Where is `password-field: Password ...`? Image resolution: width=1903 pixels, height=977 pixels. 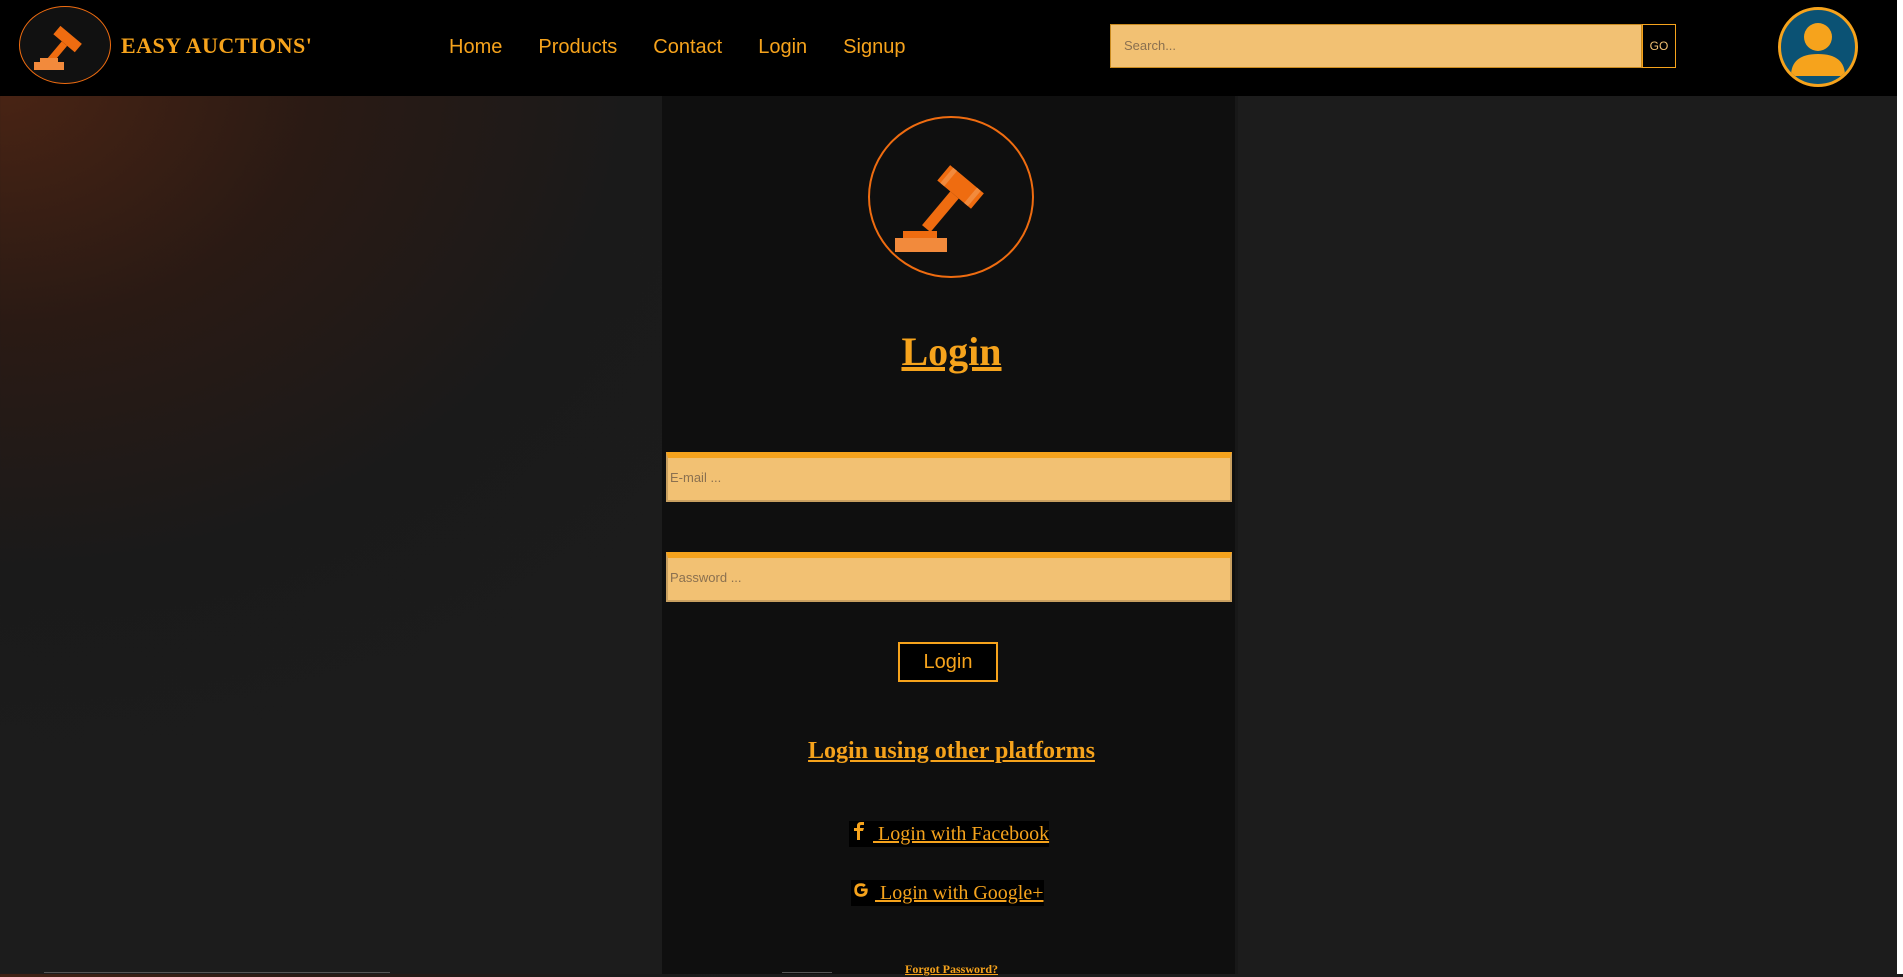
password-field: Password ... is located at coordinates (949, 577).